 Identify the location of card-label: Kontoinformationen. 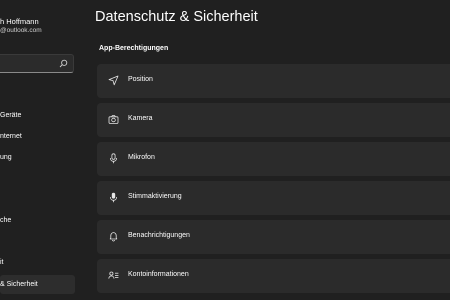
(158, 274).